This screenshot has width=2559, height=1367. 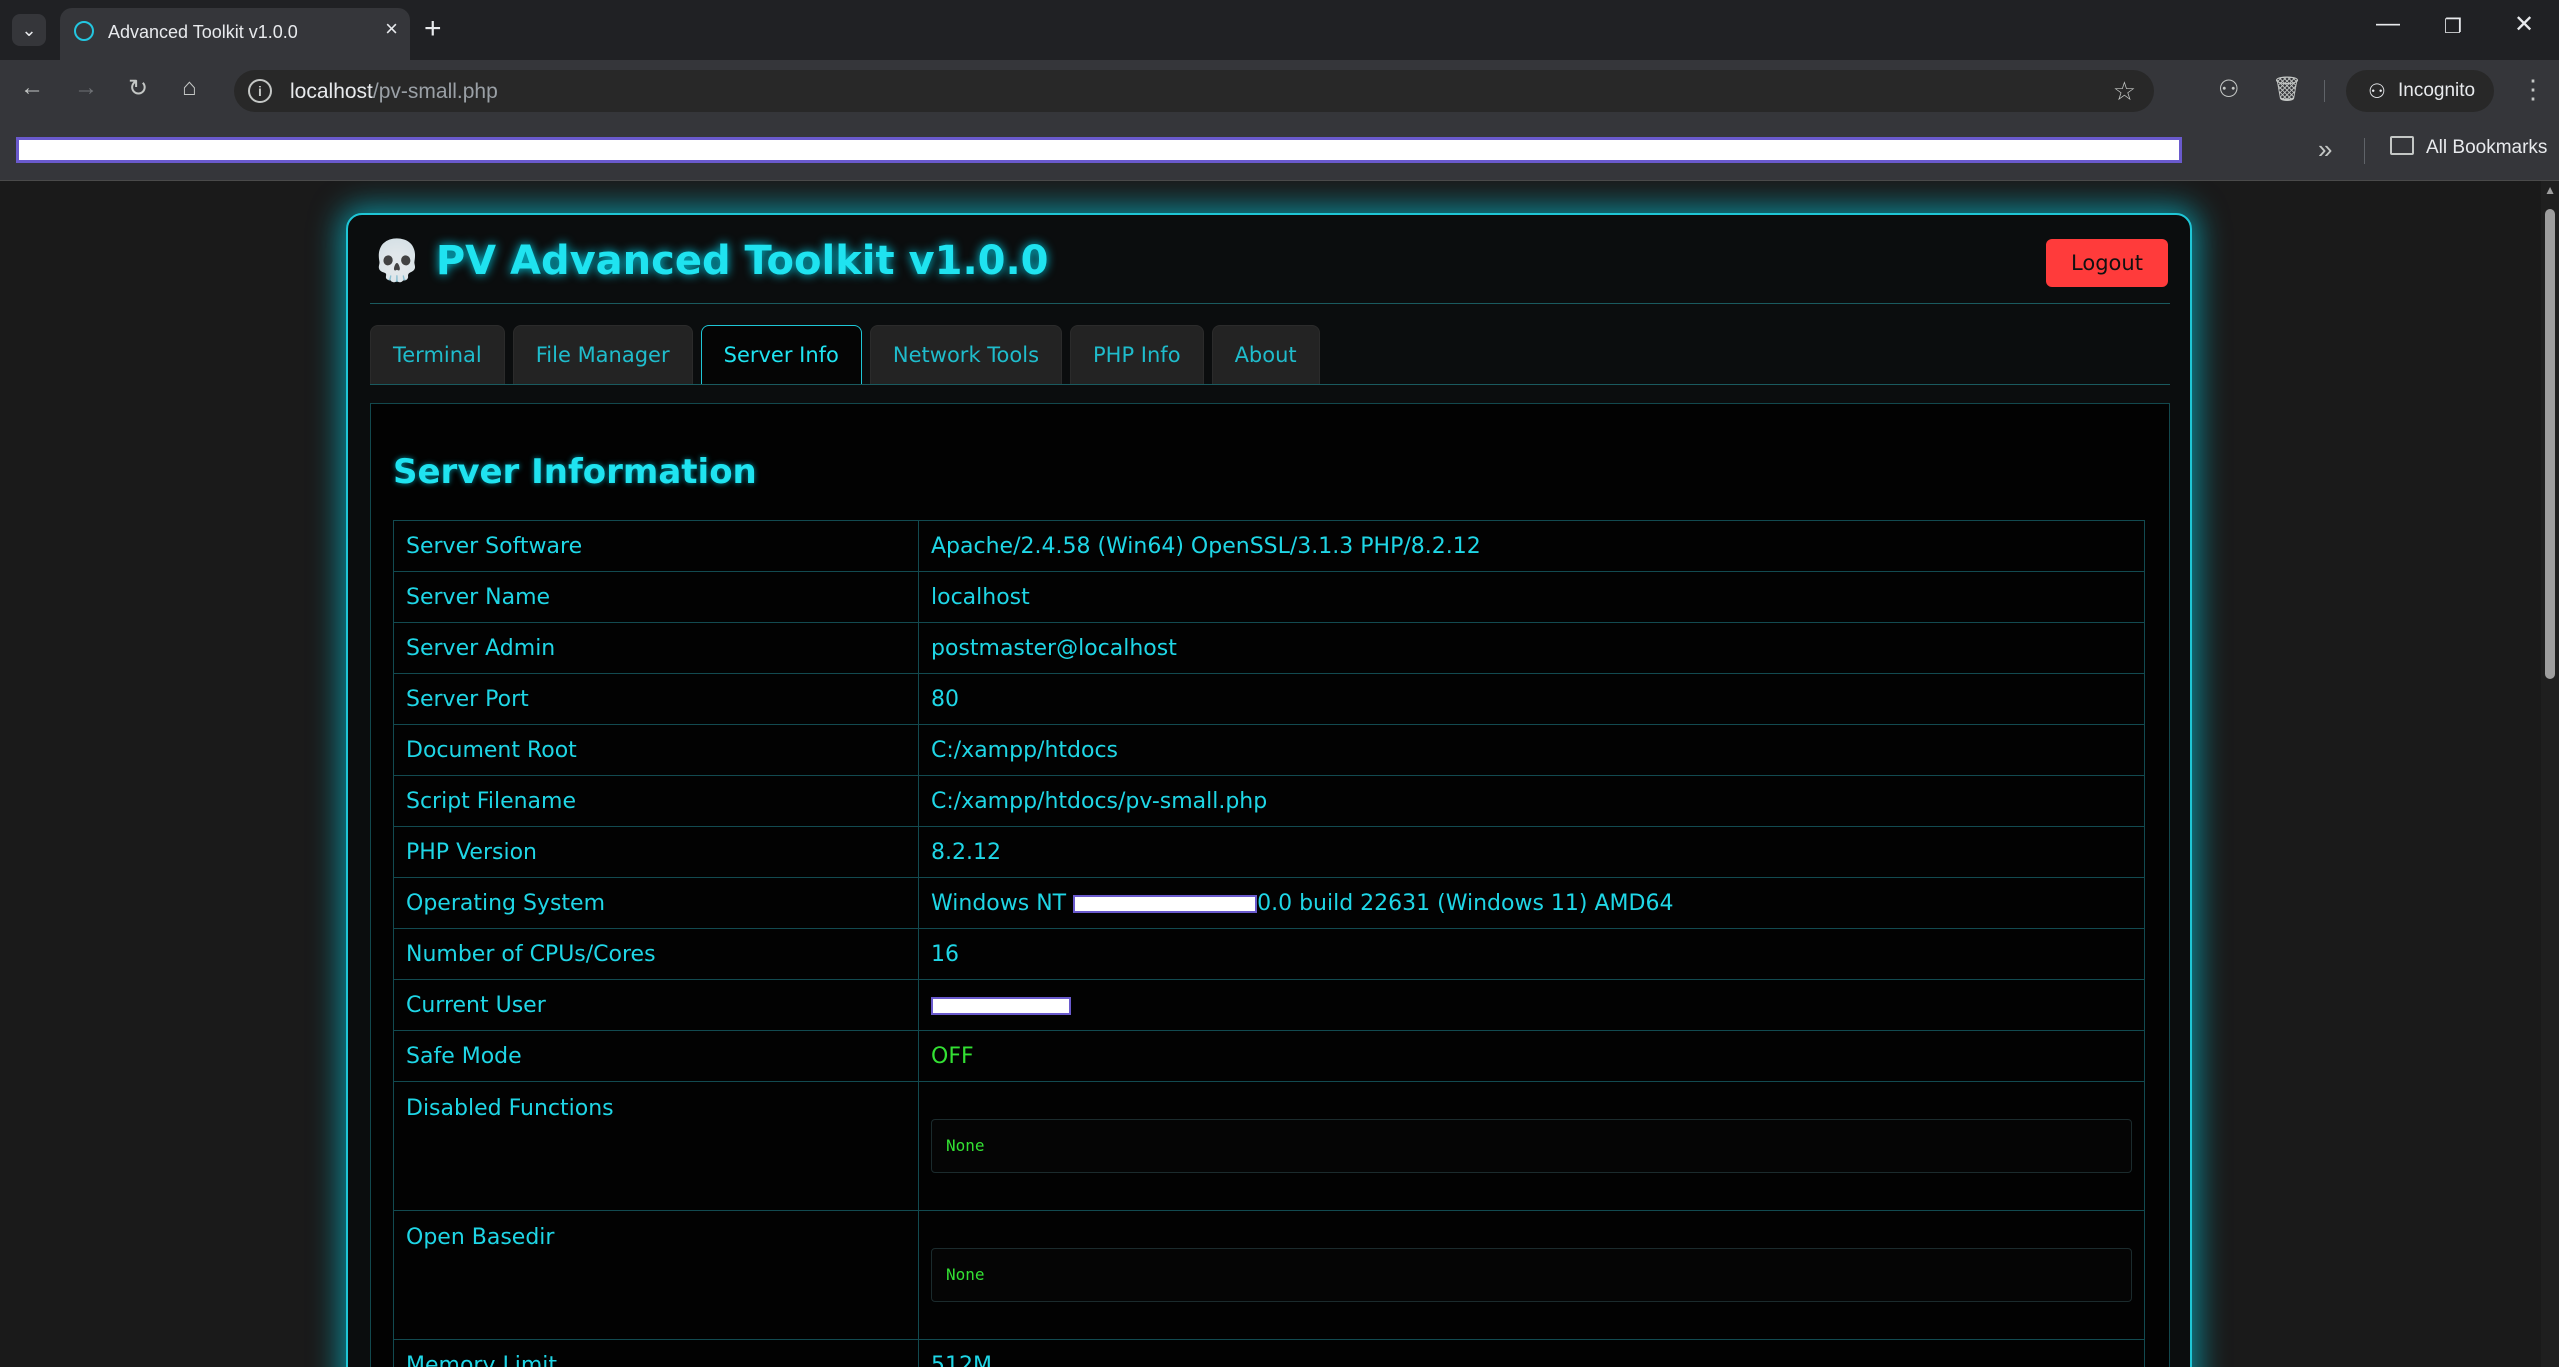 I want to click on minimize-icon: —, so click(x=2388, y=24).